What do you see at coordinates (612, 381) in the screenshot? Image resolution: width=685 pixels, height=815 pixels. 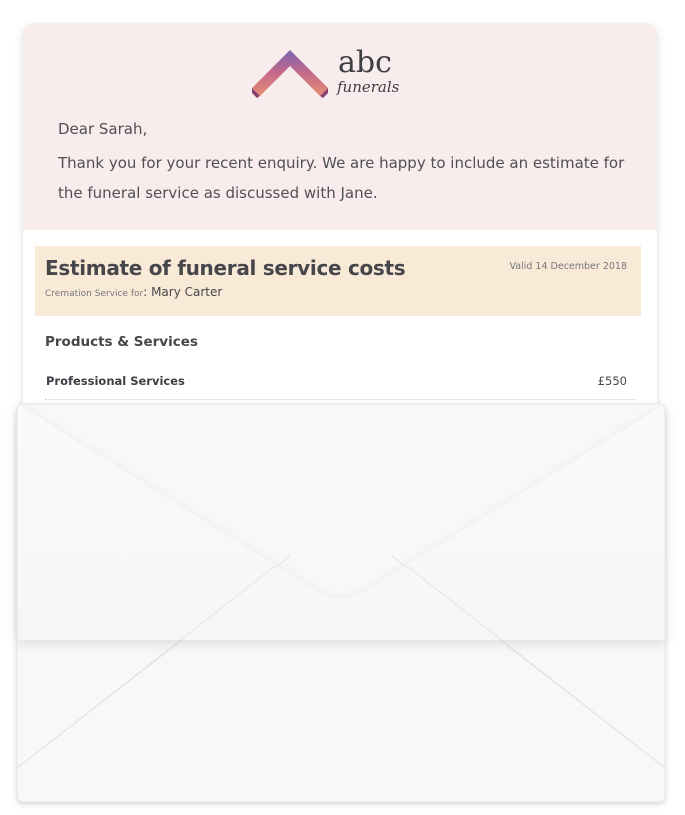 I see `item-price: £550` at bounding box center [612, 381].